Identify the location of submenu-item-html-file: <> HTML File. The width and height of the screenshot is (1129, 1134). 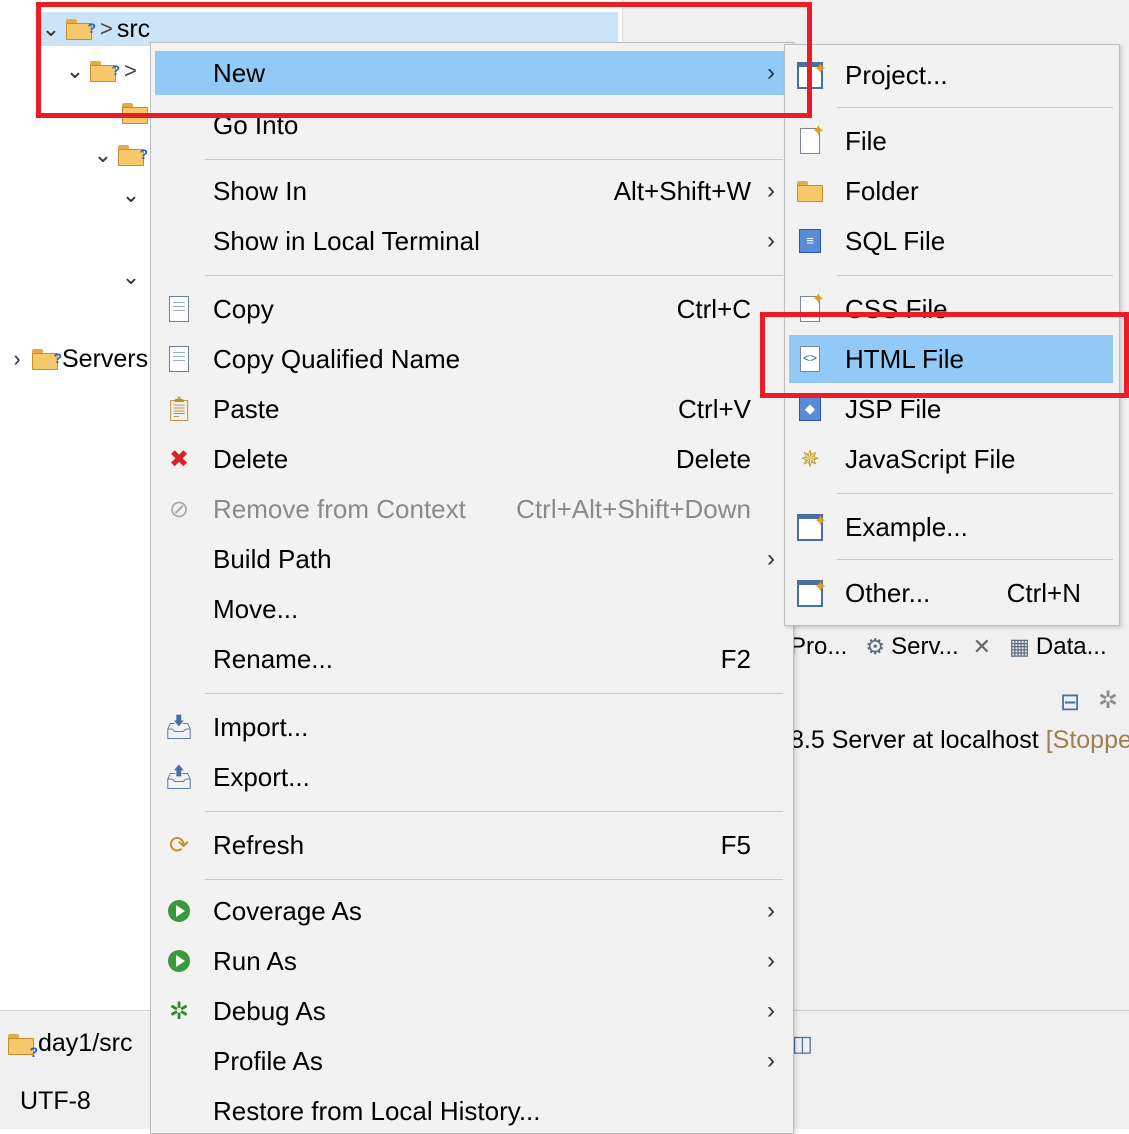
(951, 359).